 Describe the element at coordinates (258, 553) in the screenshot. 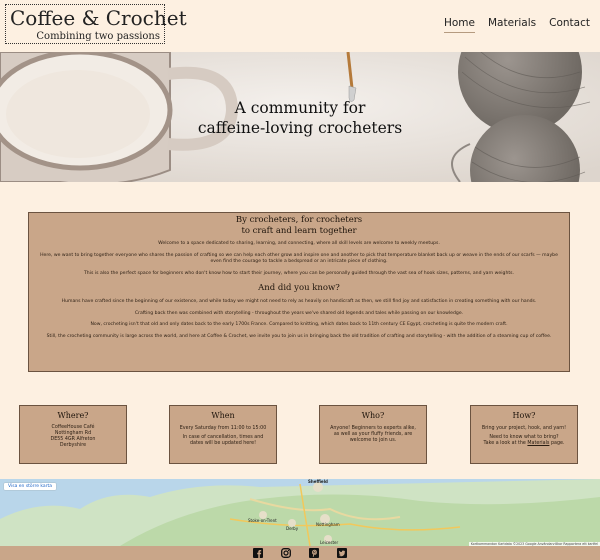

I see `facebook-icon` at that location.